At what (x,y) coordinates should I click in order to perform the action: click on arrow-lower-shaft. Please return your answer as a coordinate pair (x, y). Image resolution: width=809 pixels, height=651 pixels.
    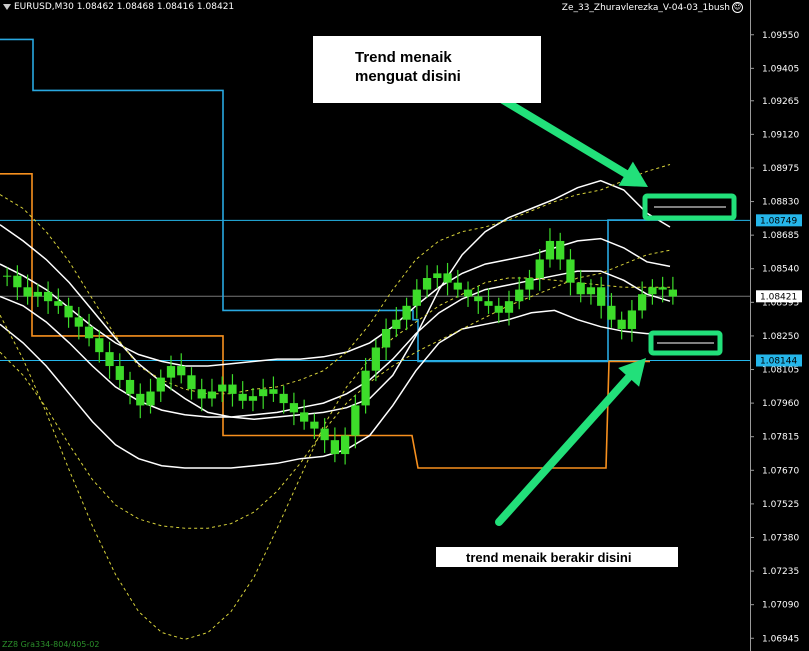
    Looking at the image, I should click on (564, 449).